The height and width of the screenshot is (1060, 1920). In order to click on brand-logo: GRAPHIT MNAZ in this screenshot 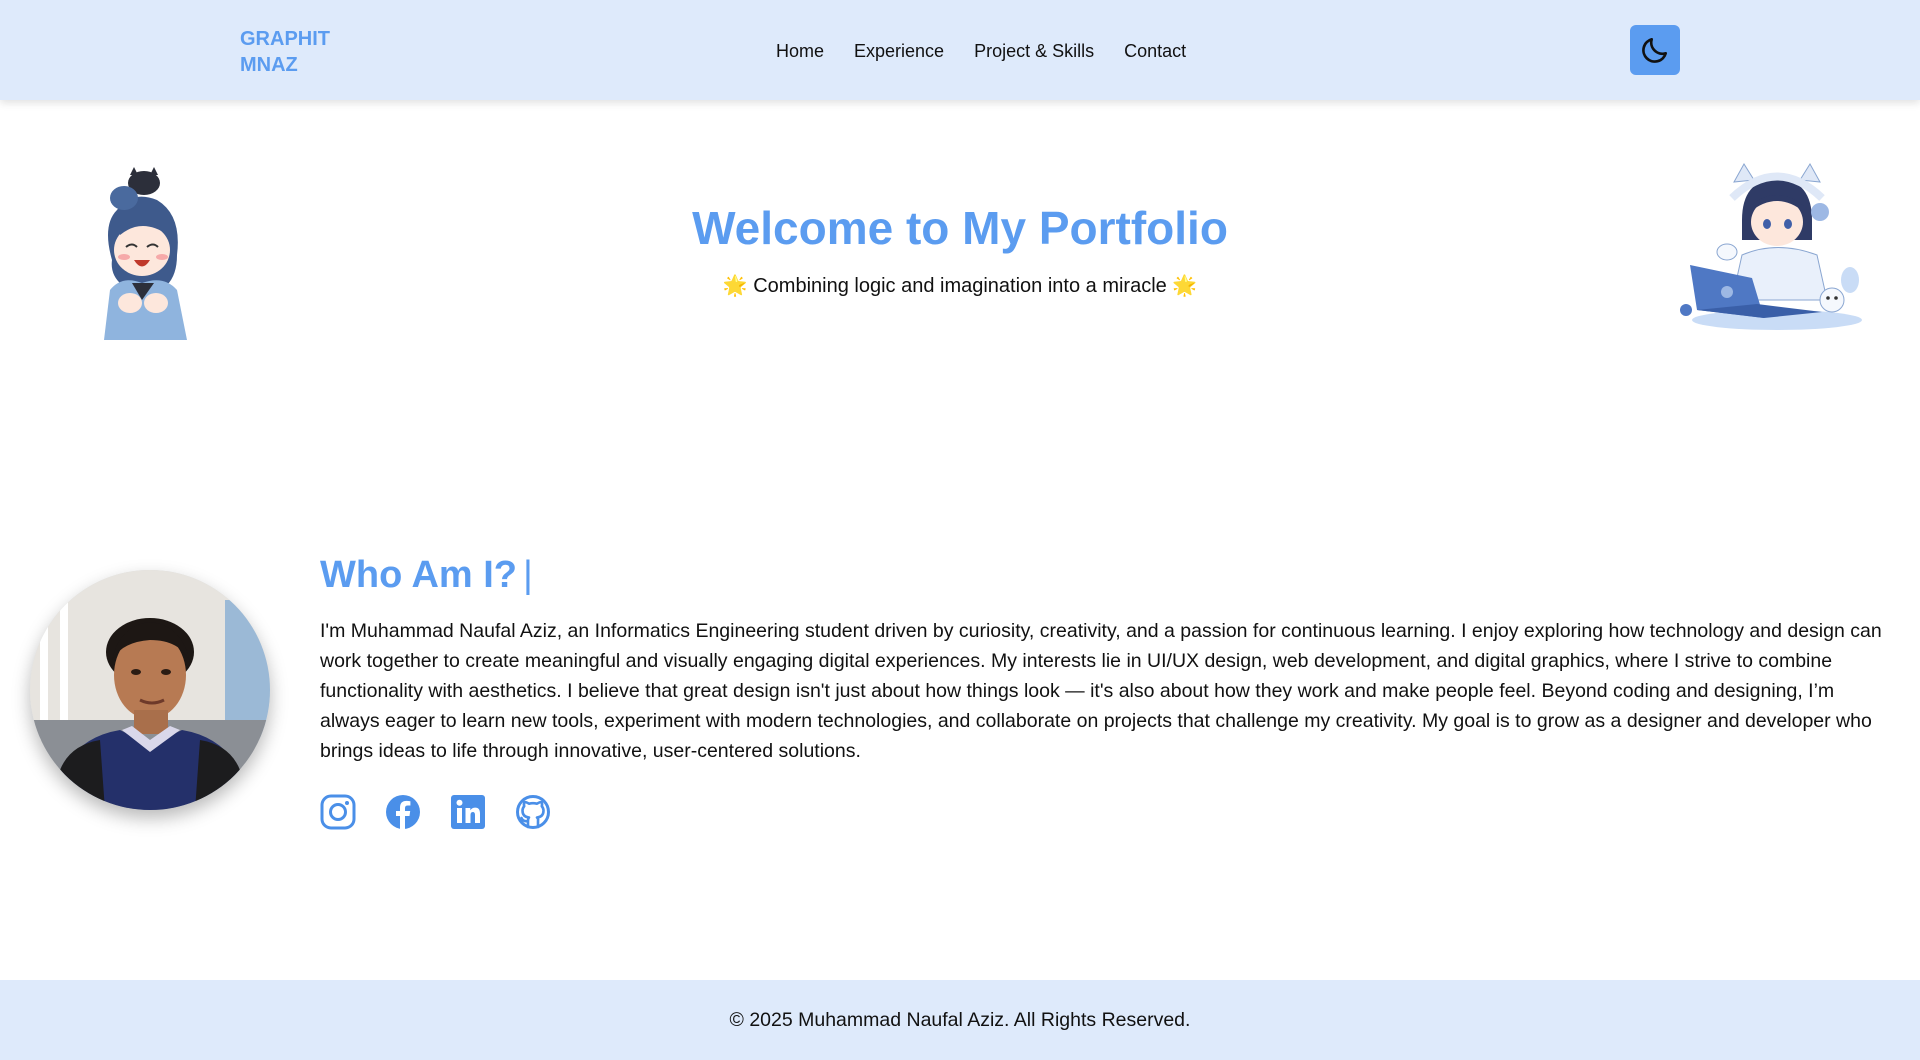, I will do `click(300, 52)`.